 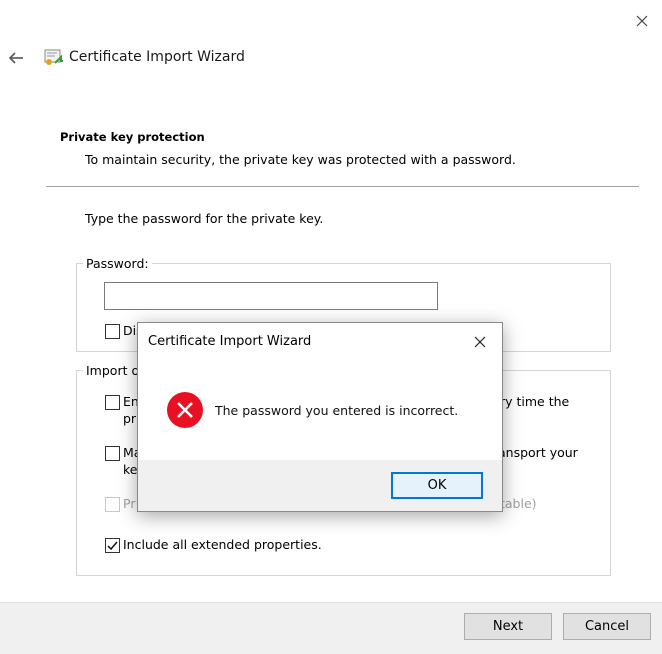 I want to click on enable-strong-protection-checkbox, so click(x=112, y=402).